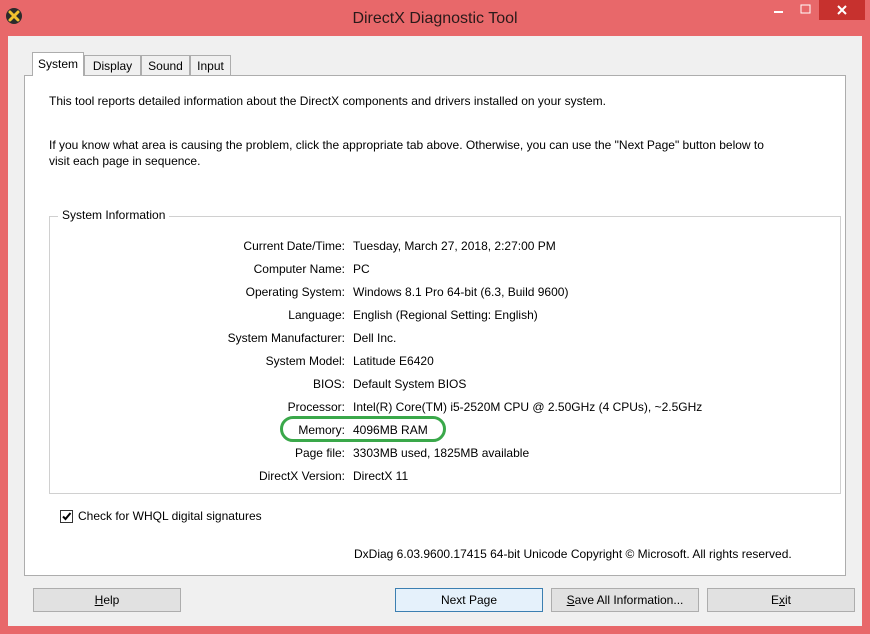  What do you see at coordinates (410, 384) in the screenshot?
I see `info-value: Default System BIOS` at bounding box center [410, 384].